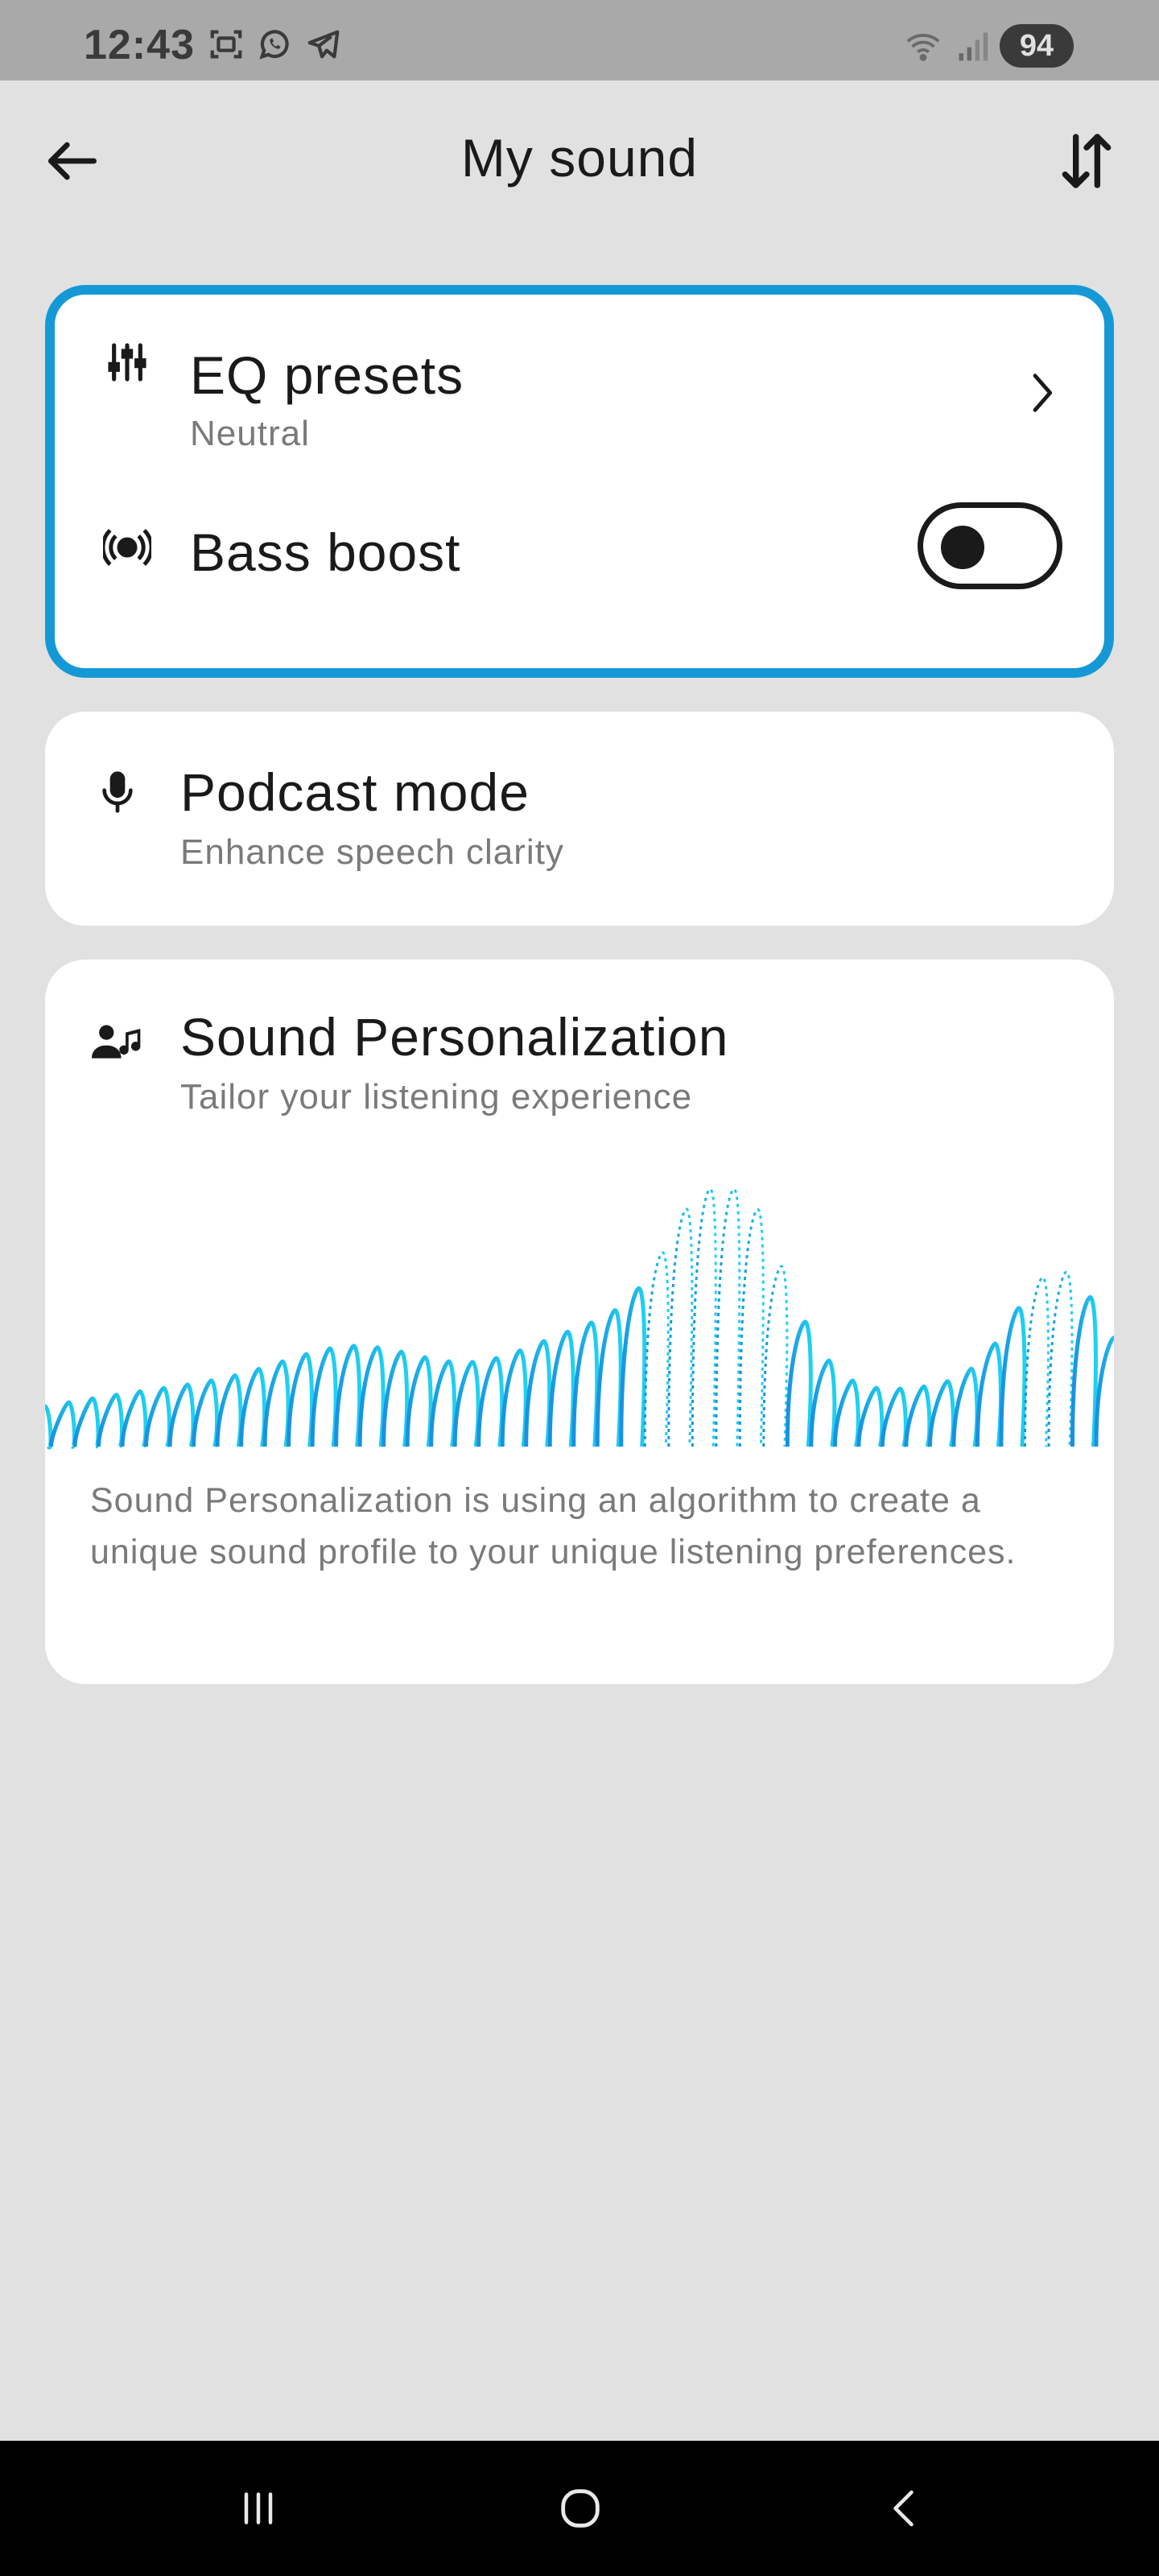 The width and height of the screenshot is (1159, 2576). I want to click on page-title: My sound, so click(579, 158).